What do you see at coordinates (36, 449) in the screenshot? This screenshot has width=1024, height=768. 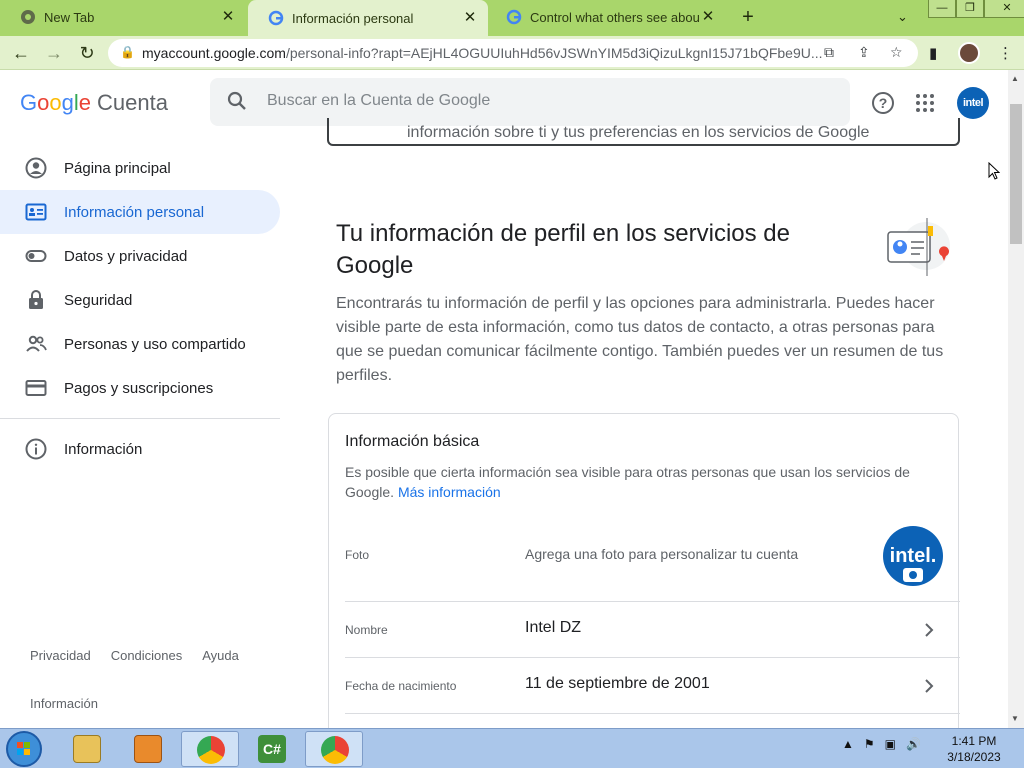 I see `info-icon` at bounding box center [36, 449].